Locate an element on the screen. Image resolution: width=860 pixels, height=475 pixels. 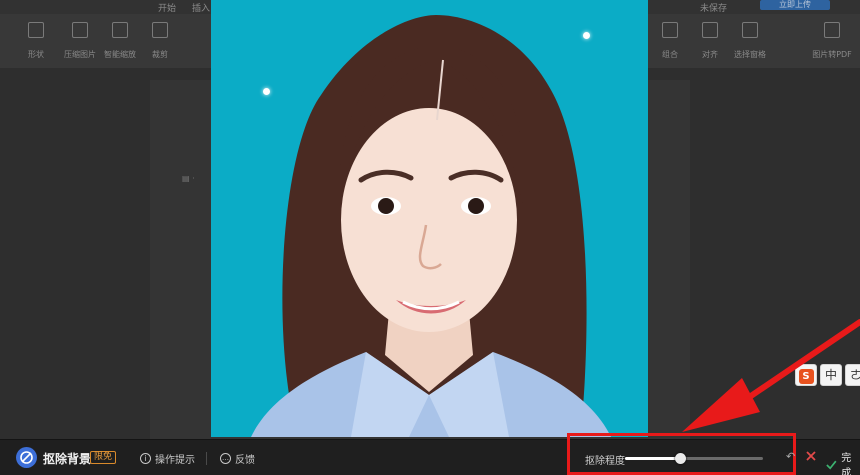
sogou-logo-icon: S is located at coordinates (806, 375).